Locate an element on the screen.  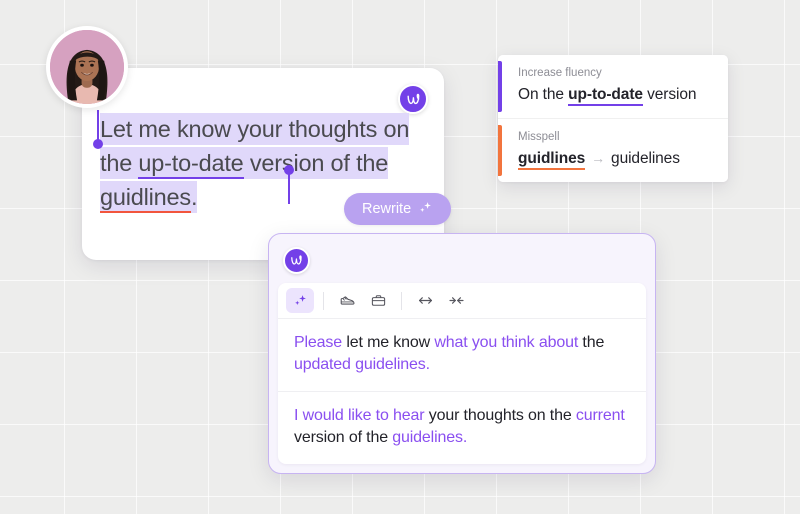
fluency-after-text: version is located at coordinates (669, 94).